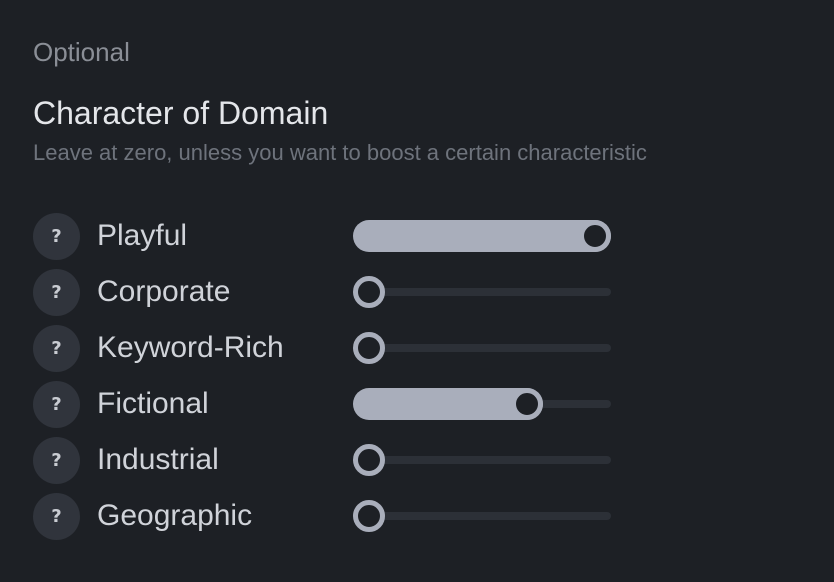 This screenshot has width=834, height=582. I want to click on section-title: Character of Domain, so click(181, 113).